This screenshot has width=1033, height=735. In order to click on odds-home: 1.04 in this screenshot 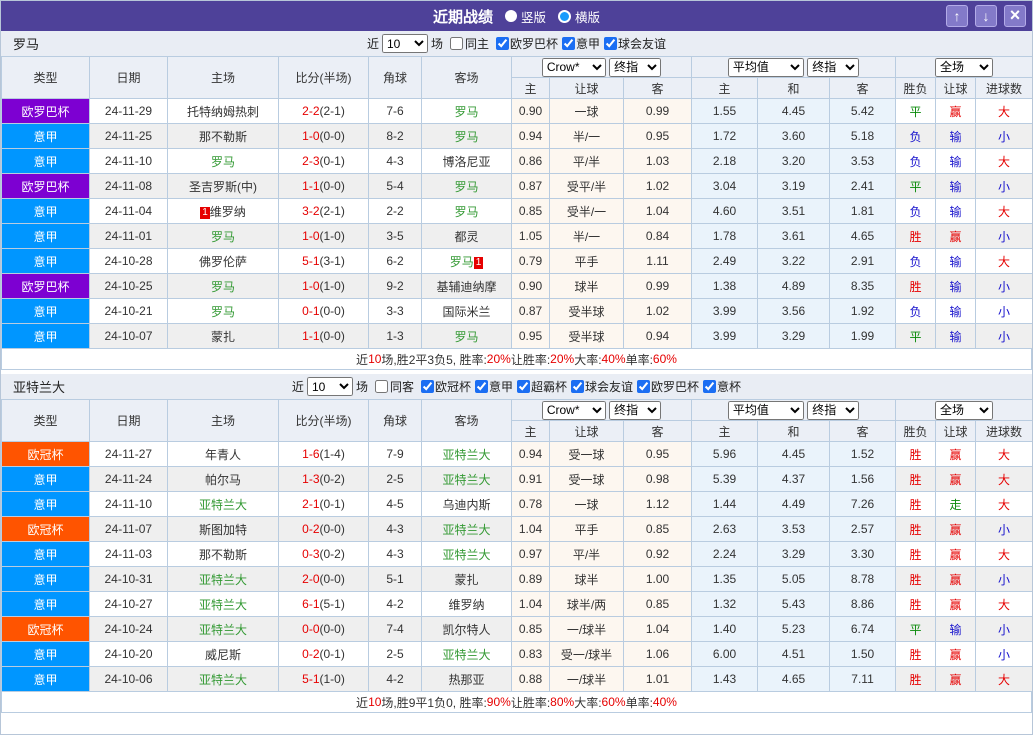, I will do `click(530, 529)`.